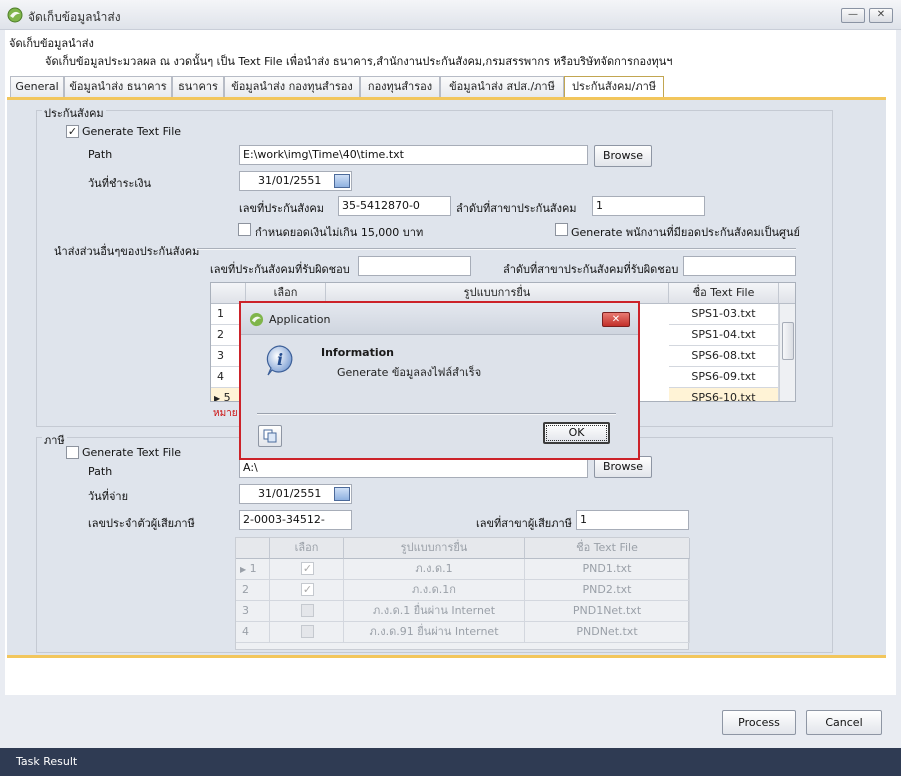  I want to click on tax-group-label: ภาษี, so click(54, 440).